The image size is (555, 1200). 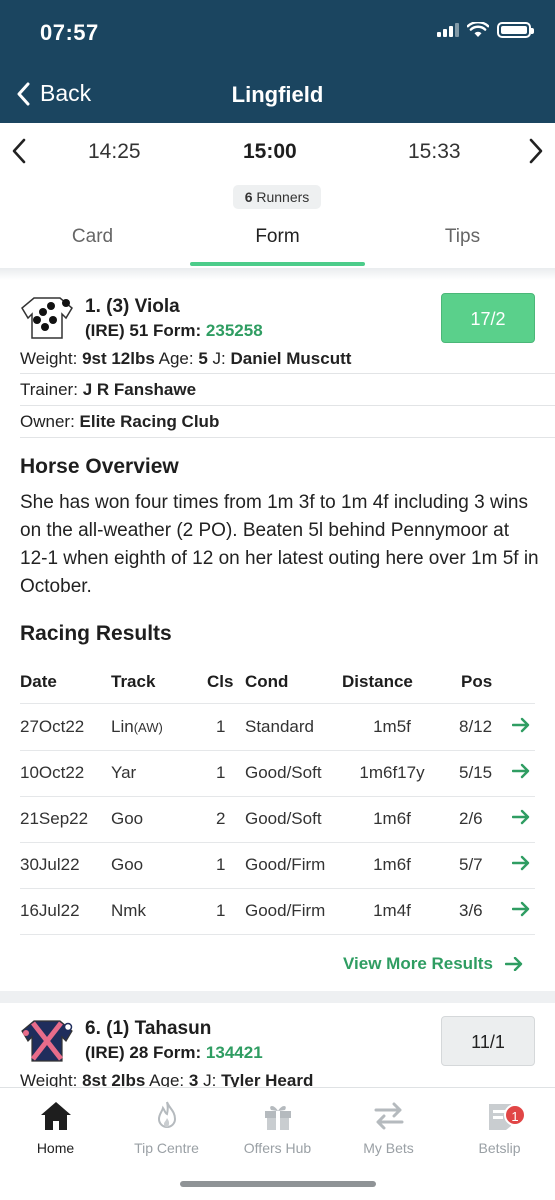 I want to click on cell-track-value: Goo, so click(x=127, y=818).